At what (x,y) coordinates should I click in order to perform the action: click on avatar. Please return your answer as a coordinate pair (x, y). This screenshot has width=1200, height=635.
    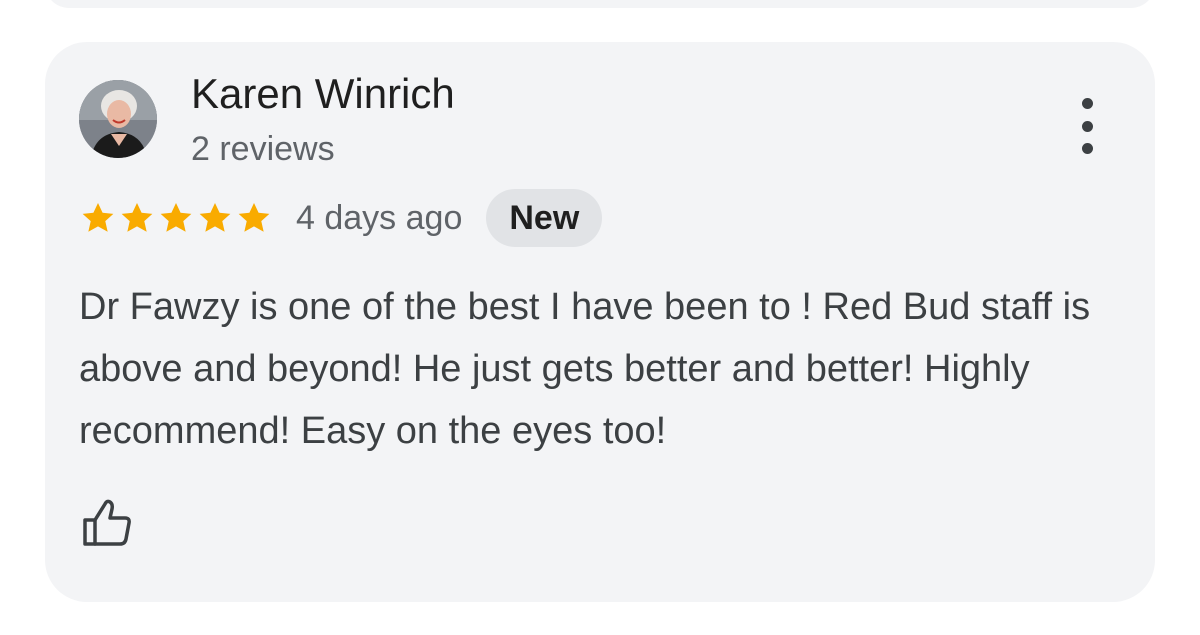
    Looking at the image, I should click on (118, 119).